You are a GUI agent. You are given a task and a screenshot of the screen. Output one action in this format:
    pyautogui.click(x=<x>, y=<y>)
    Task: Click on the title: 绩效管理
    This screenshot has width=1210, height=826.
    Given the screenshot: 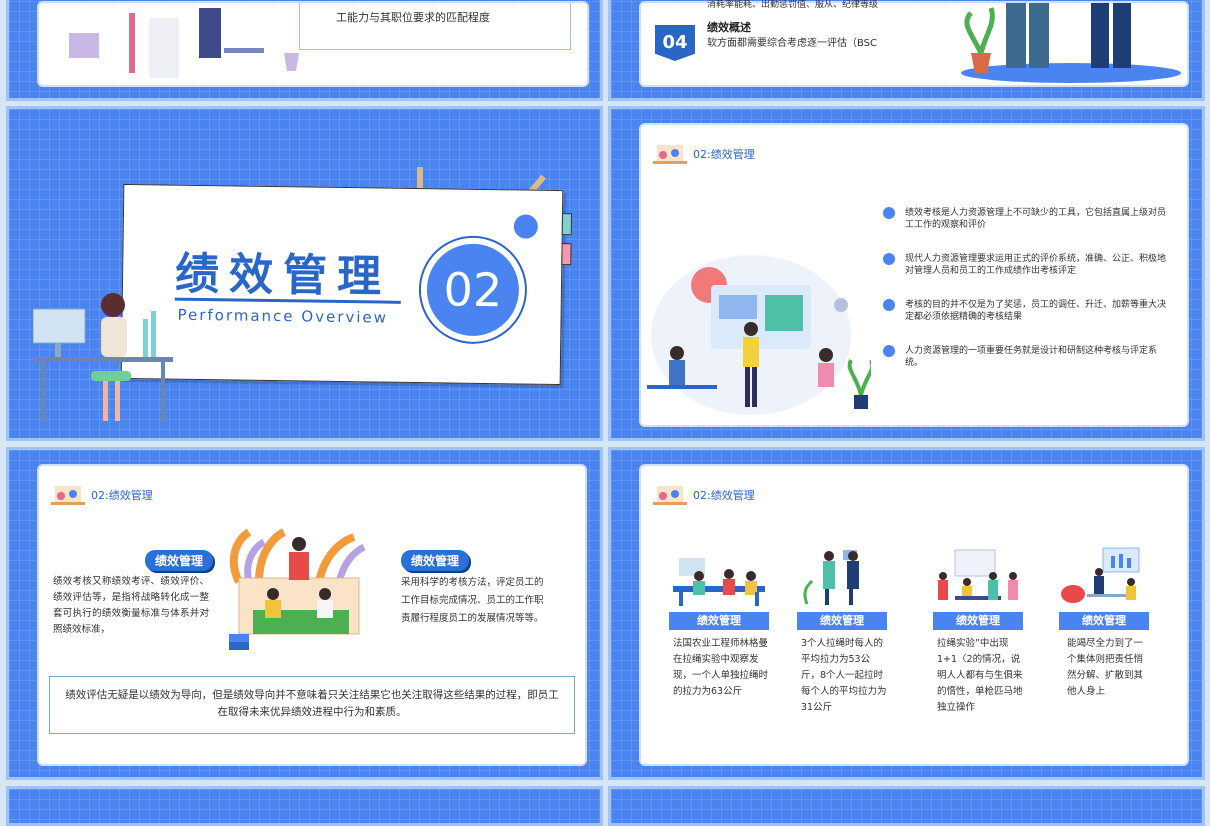 What is the action you would take?
    pyautogui.click(x=283, y=275)
    